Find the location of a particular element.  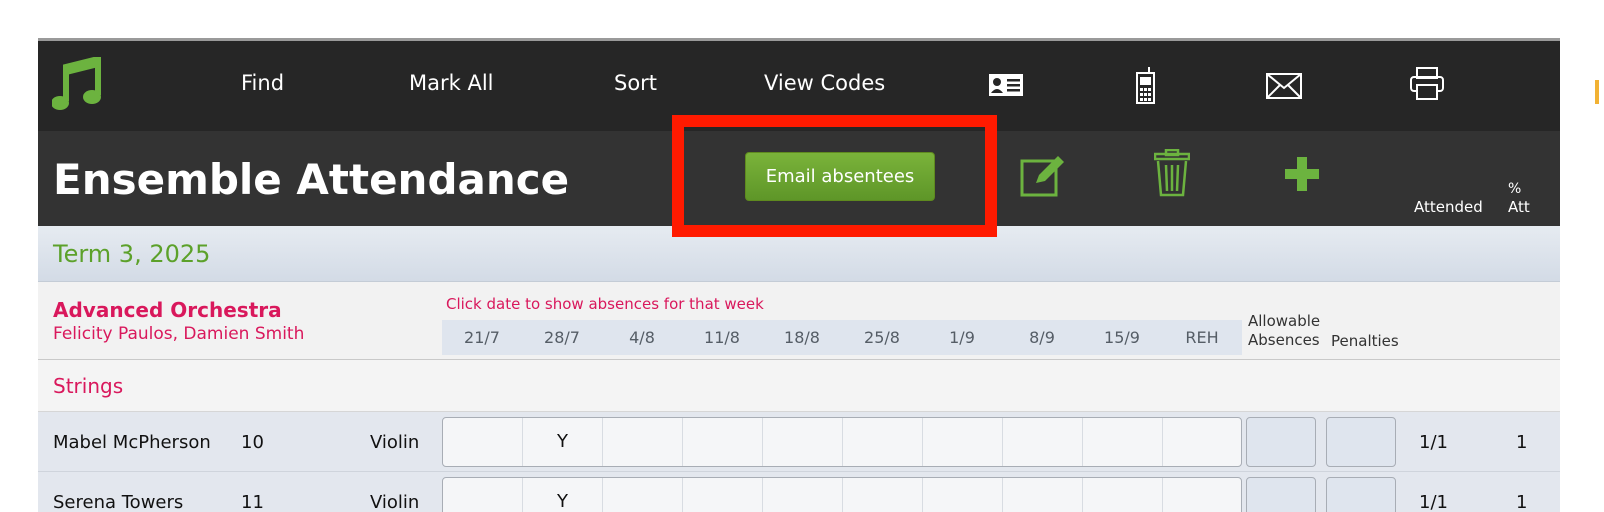

trash-icon is located at coordinates (1172, 174).